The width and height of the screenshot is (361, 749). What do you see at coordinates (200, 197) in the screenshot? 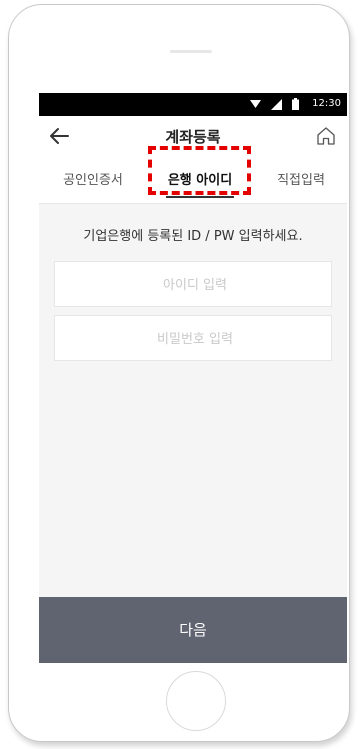
I see `active-tab-indicator` at bounding box center [200, 197].